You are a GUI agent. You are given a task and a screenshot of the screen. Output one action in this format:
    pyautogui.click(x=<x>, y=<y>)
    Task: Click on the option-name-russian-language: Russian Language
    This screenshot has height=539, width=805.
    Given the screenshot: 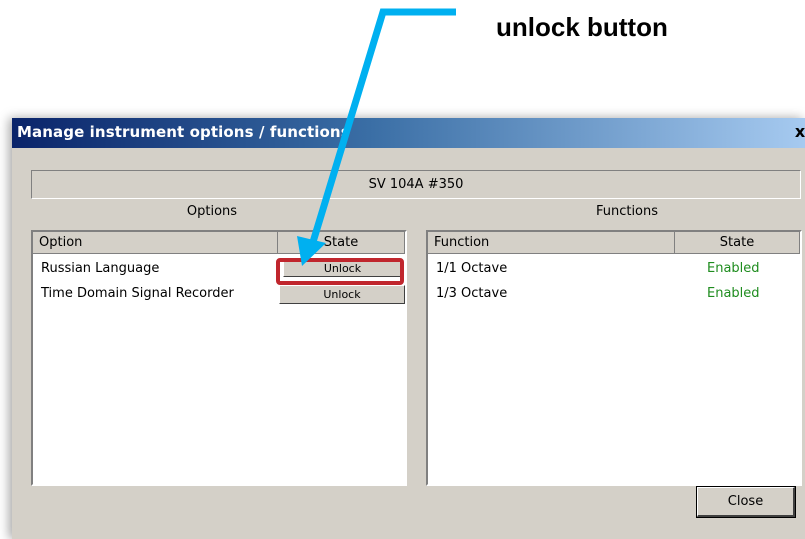 What is the action you would take?
    pyautogui.click(x=100, y=268)
    